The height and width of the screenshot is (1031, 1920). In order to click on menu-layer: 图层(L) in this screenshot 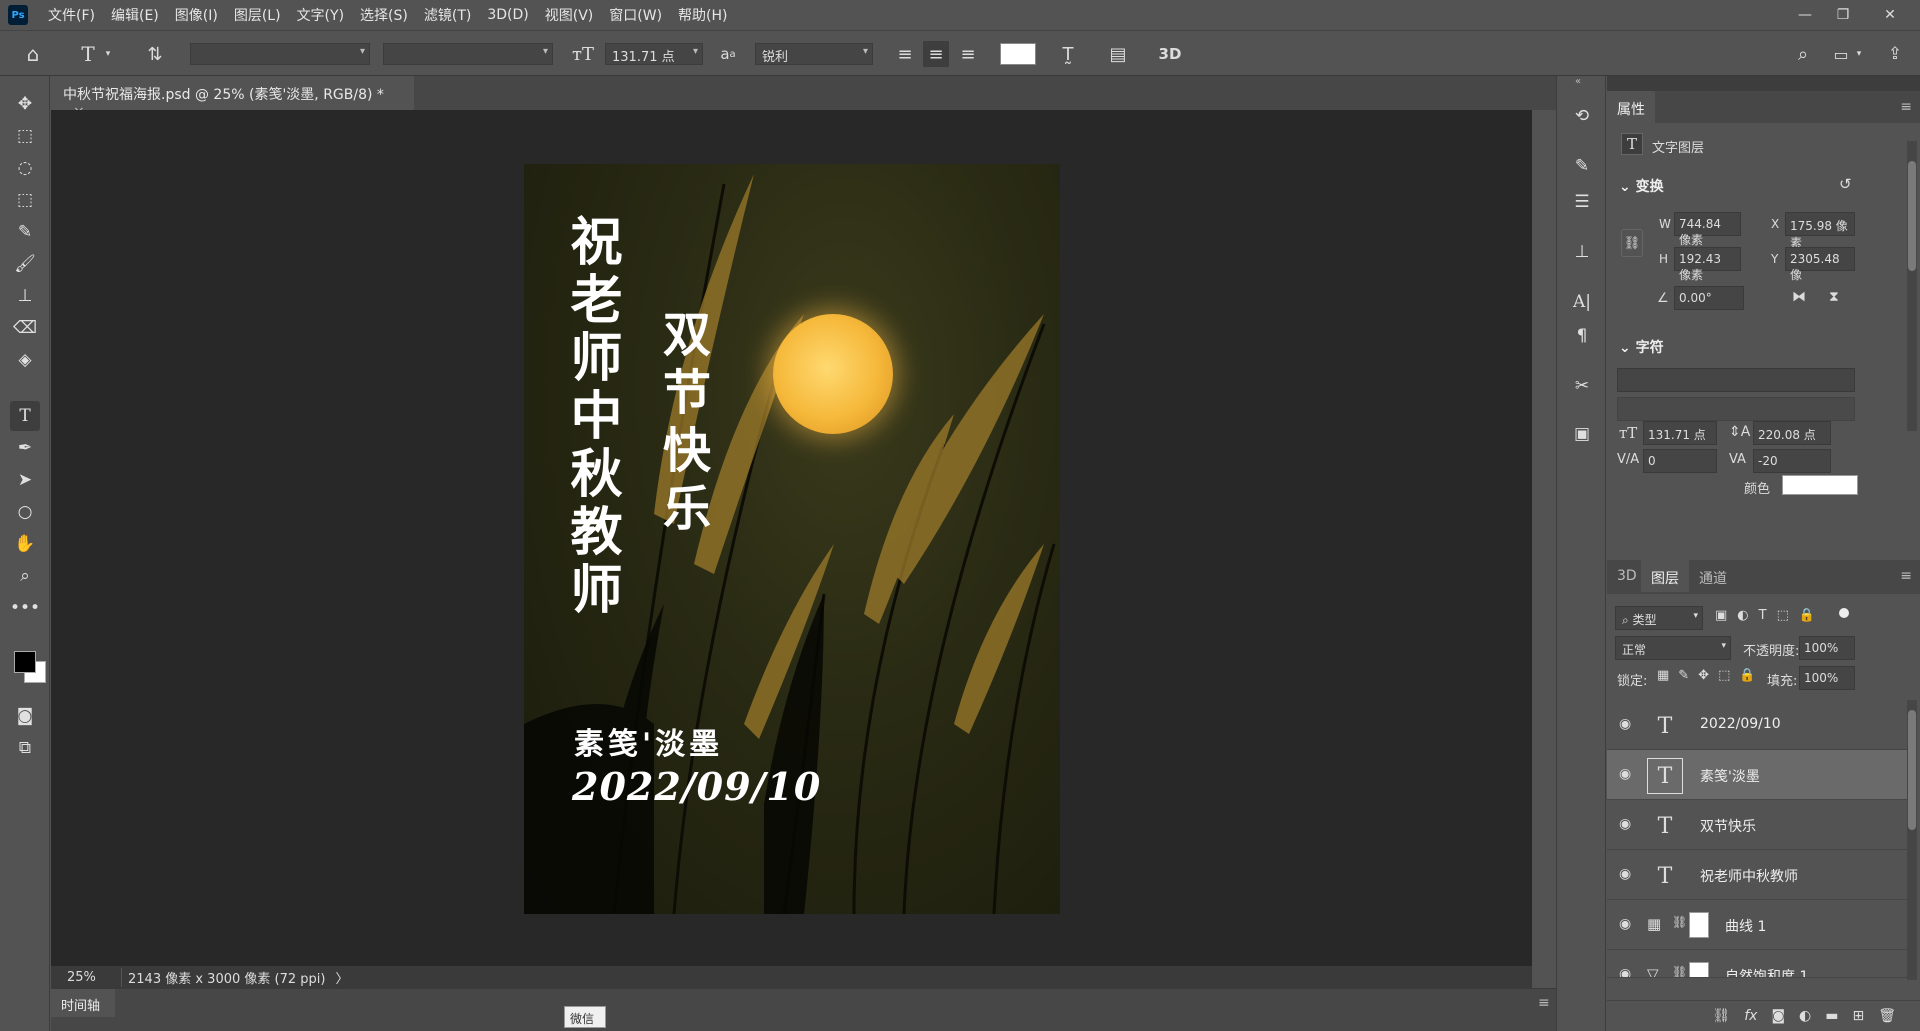, I will do `click(257, 15)`.